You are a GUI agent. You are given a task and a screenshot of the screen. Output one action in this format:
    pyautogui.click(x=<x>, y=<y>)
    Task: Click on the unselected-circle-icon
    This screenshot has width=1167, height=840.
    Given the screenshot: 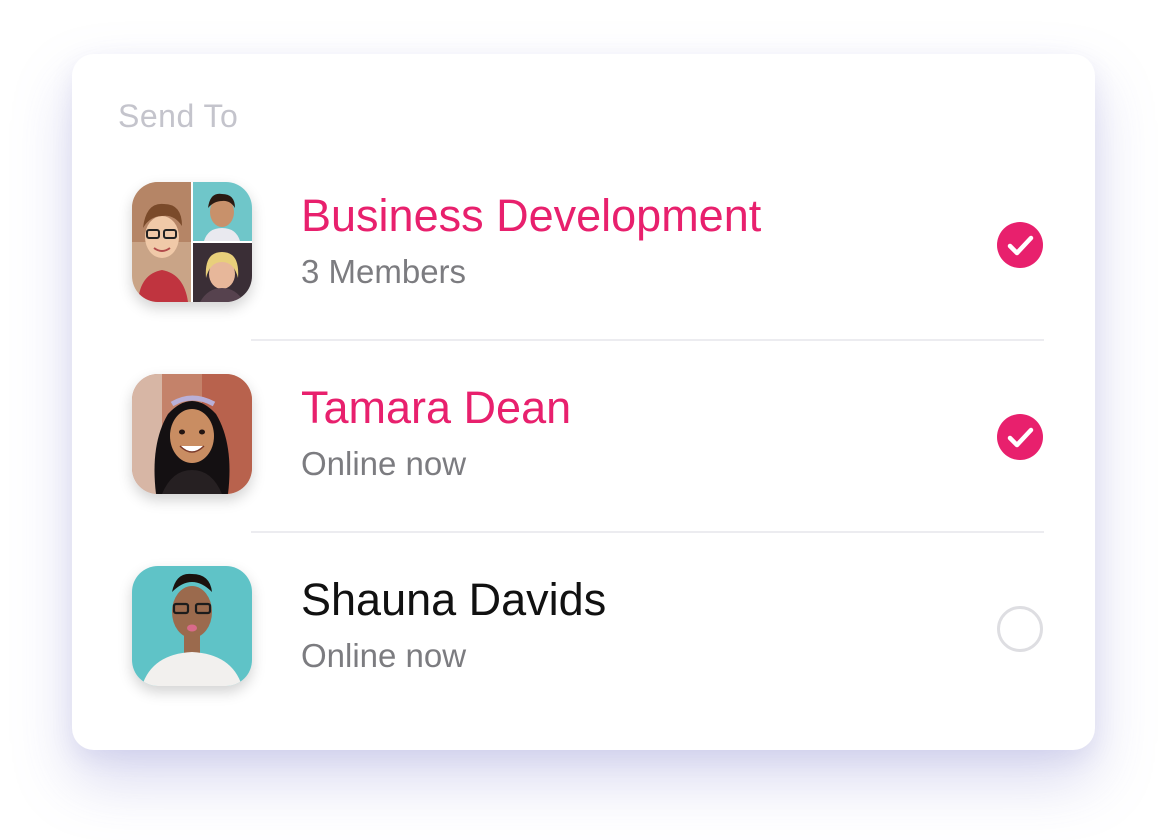 What is the action you would take?
    pyautogui.click(x=1020, y=629)
    